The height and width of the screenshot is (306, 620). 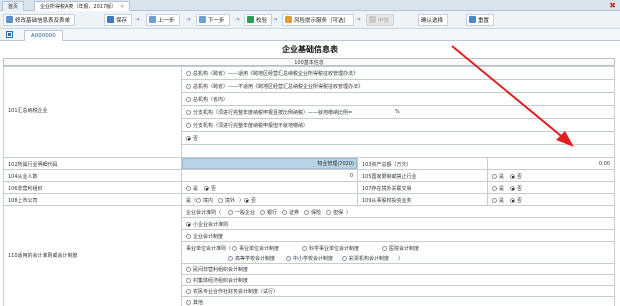 I want to click on row-110-farm: 农民专业合作社财务会计制度（试行）, so click(x=398, y=291).